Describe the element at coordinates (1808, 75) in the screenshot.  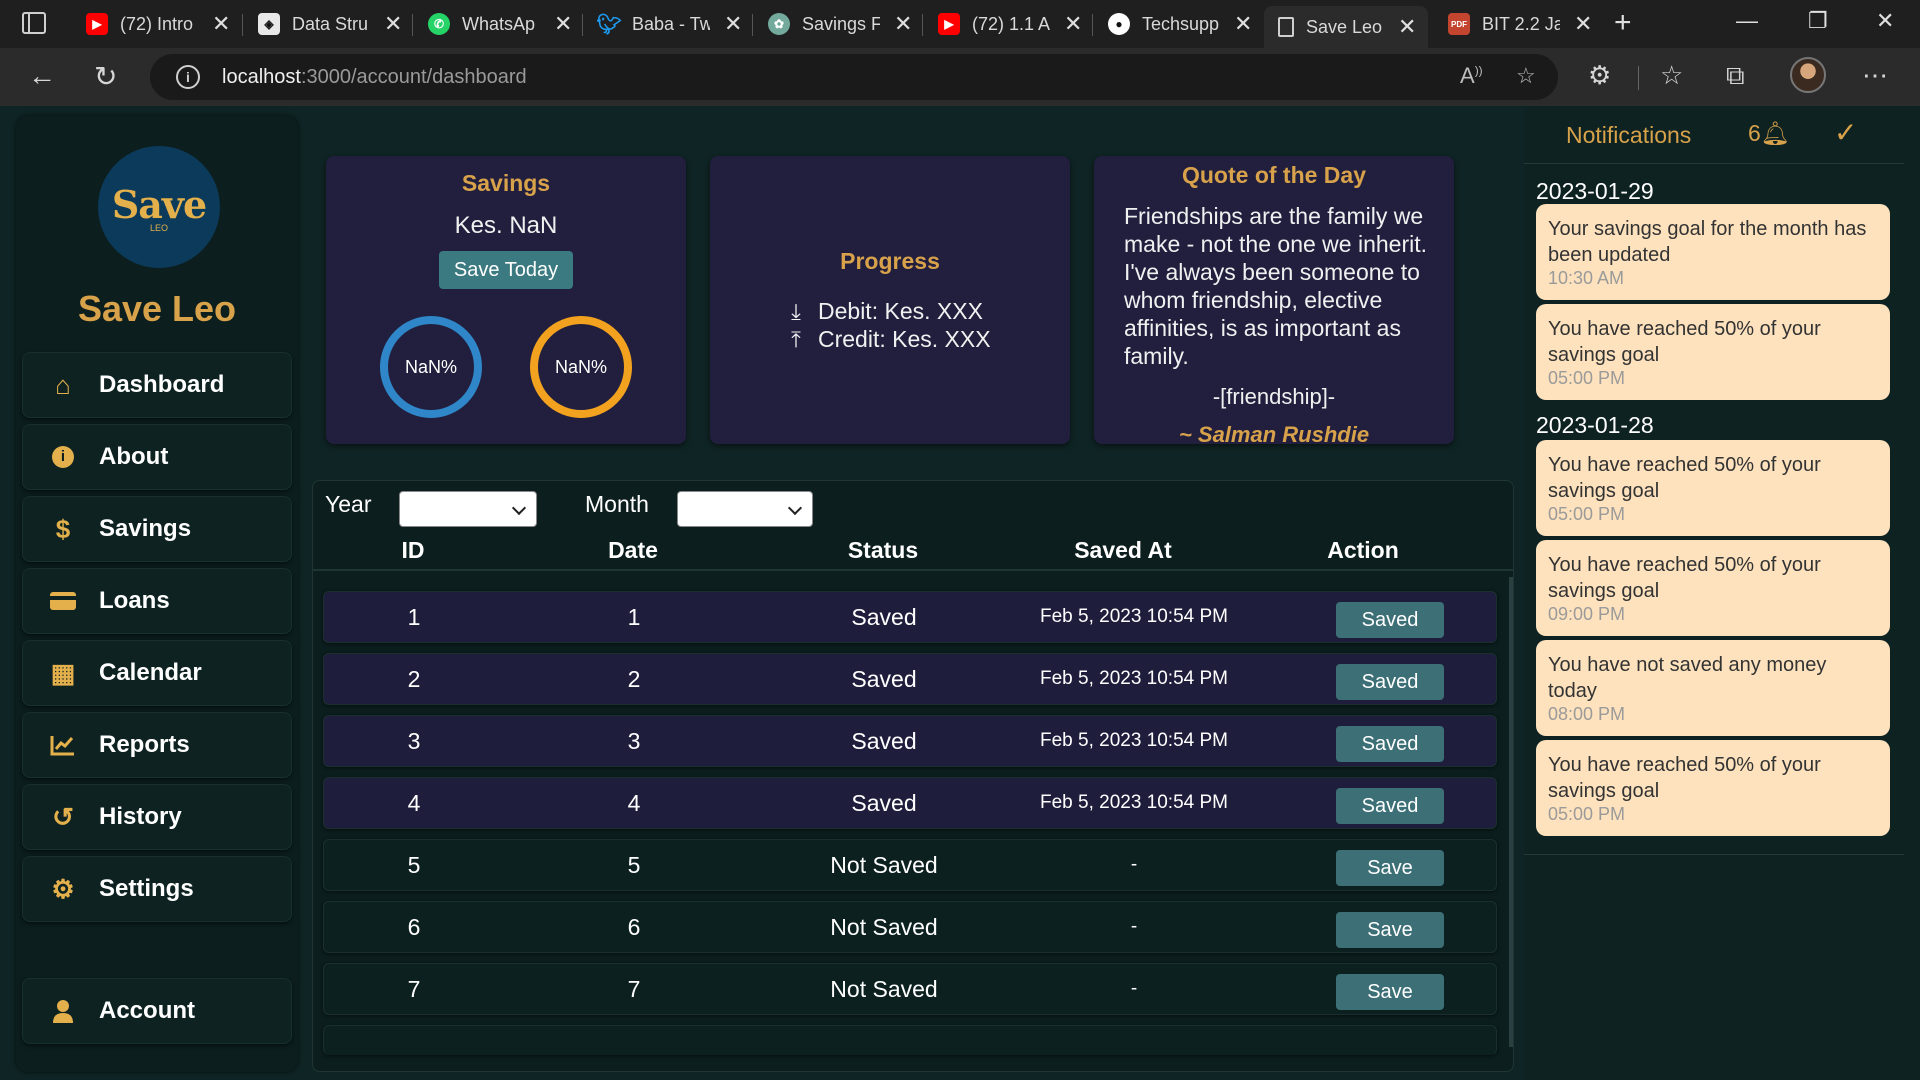
I see `profile-avatar` at that location.